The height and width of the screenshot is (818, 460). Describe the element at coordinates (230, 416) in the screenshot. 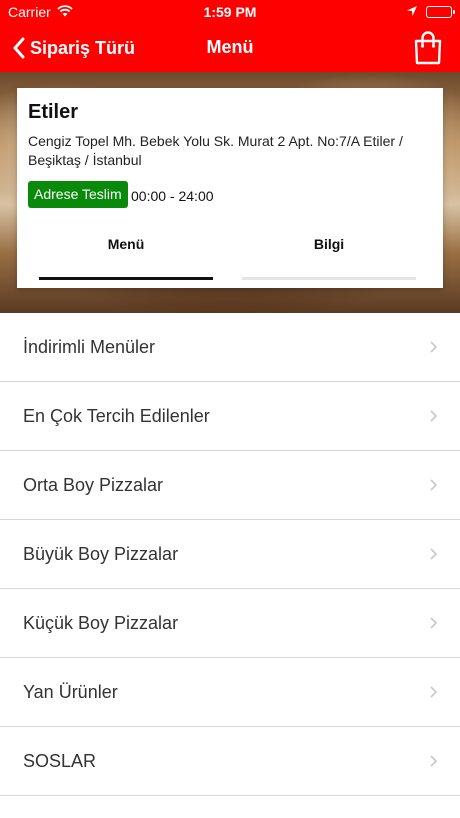

I see `category-item-en-cok-tercih-edilenler: En Çok Tercih Edilenler` at that location.